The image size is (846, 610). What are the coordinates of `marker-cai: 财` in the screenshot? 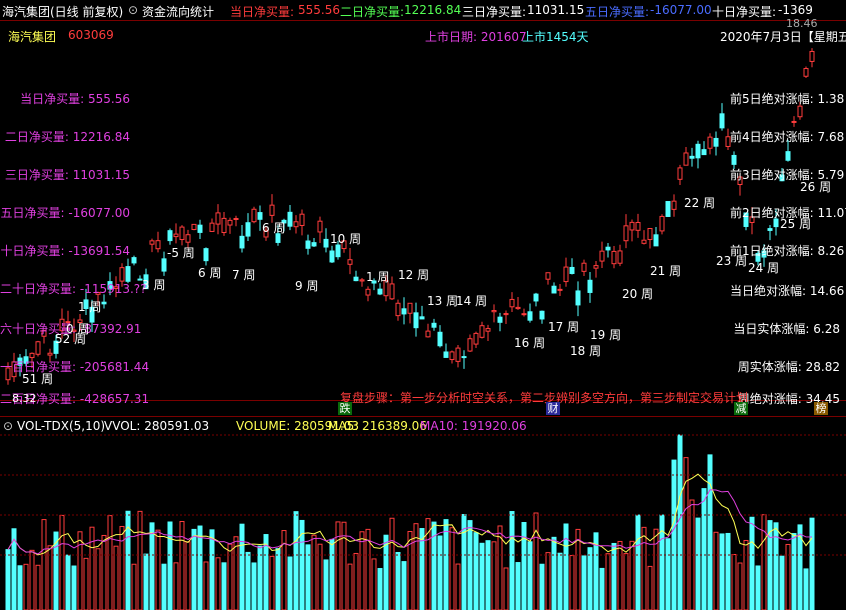 It's located at (553, 408).